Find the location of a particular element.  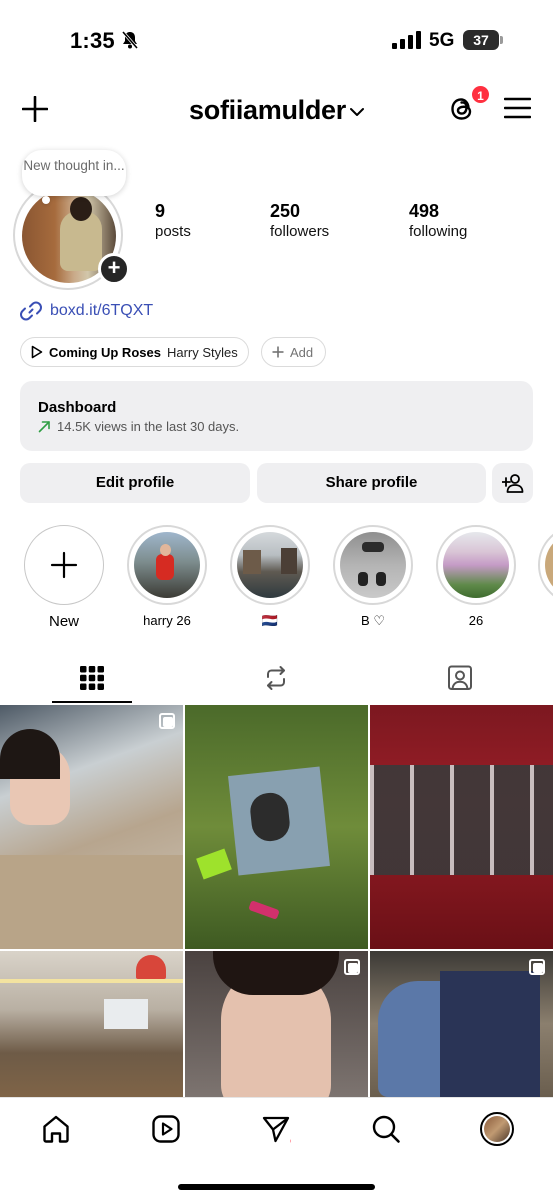

battery-icon: 37 is located at coordinates (481, 40).